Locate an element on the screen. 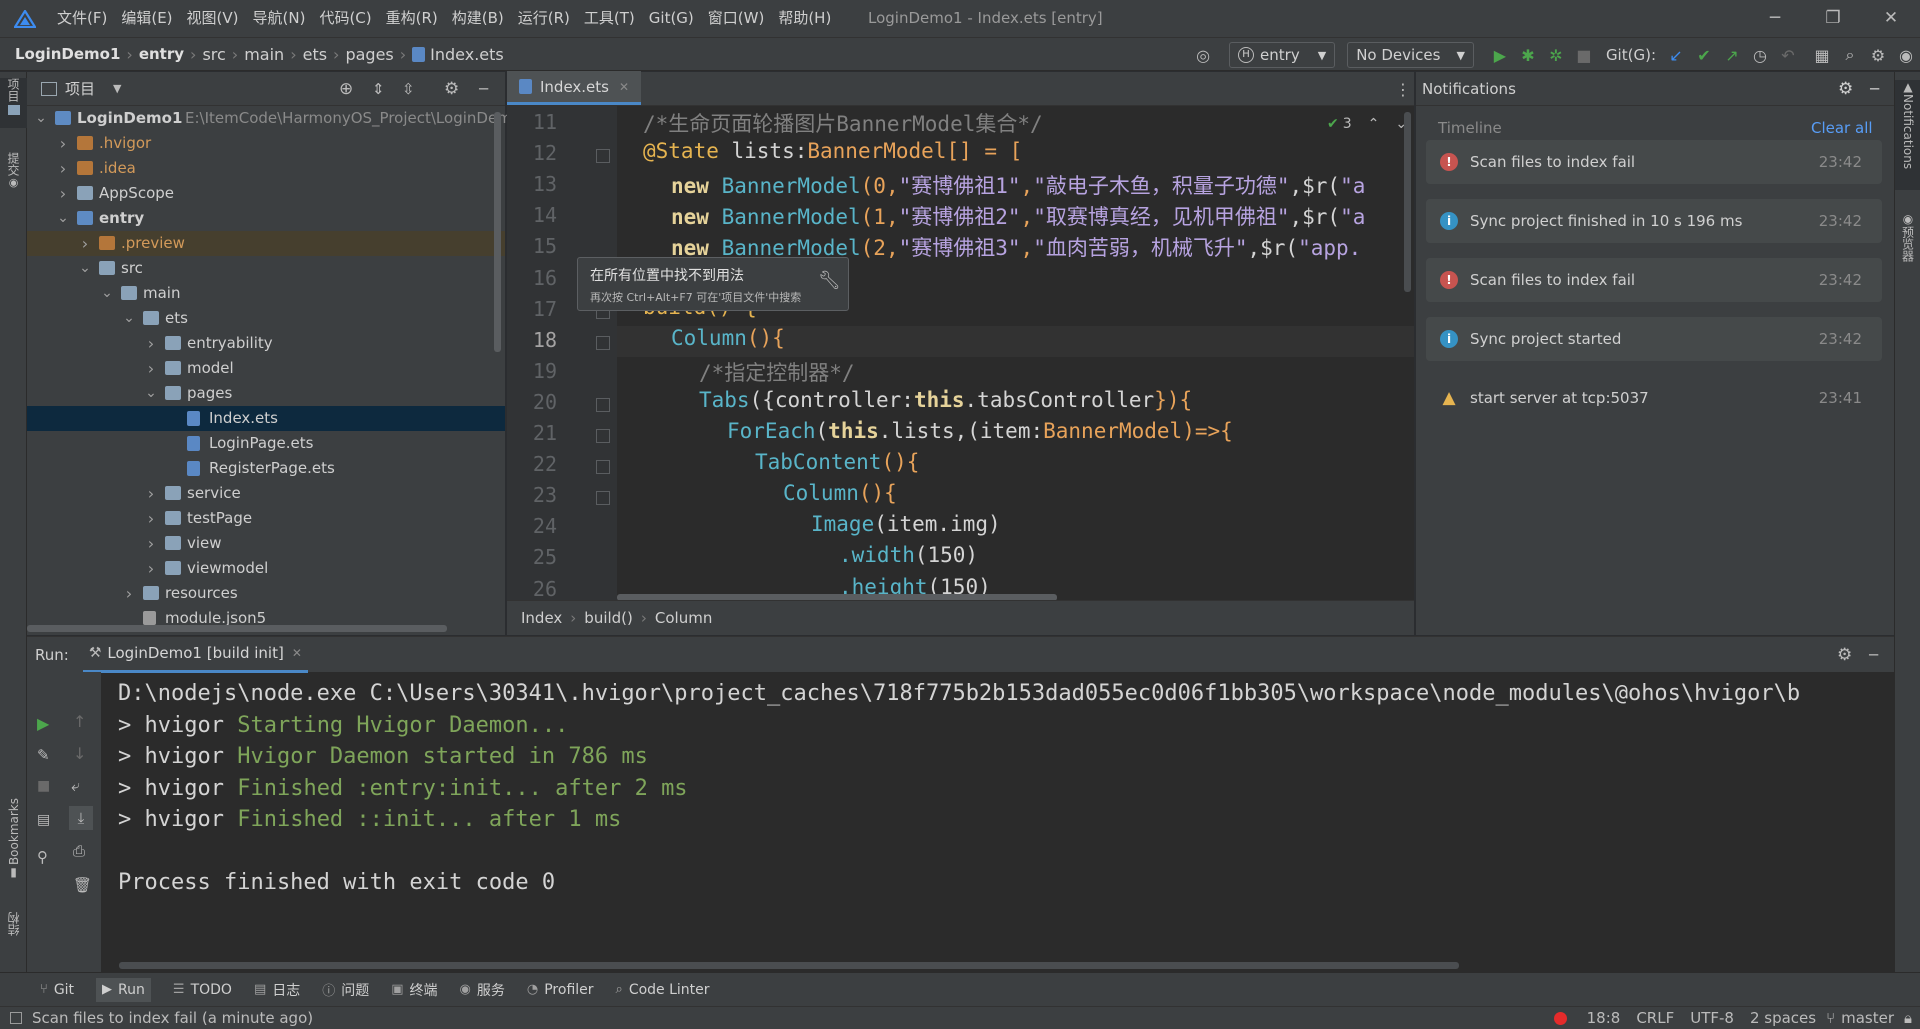  tab-index-ets: Index.ets ✕ is located at coordinates (574, 88).